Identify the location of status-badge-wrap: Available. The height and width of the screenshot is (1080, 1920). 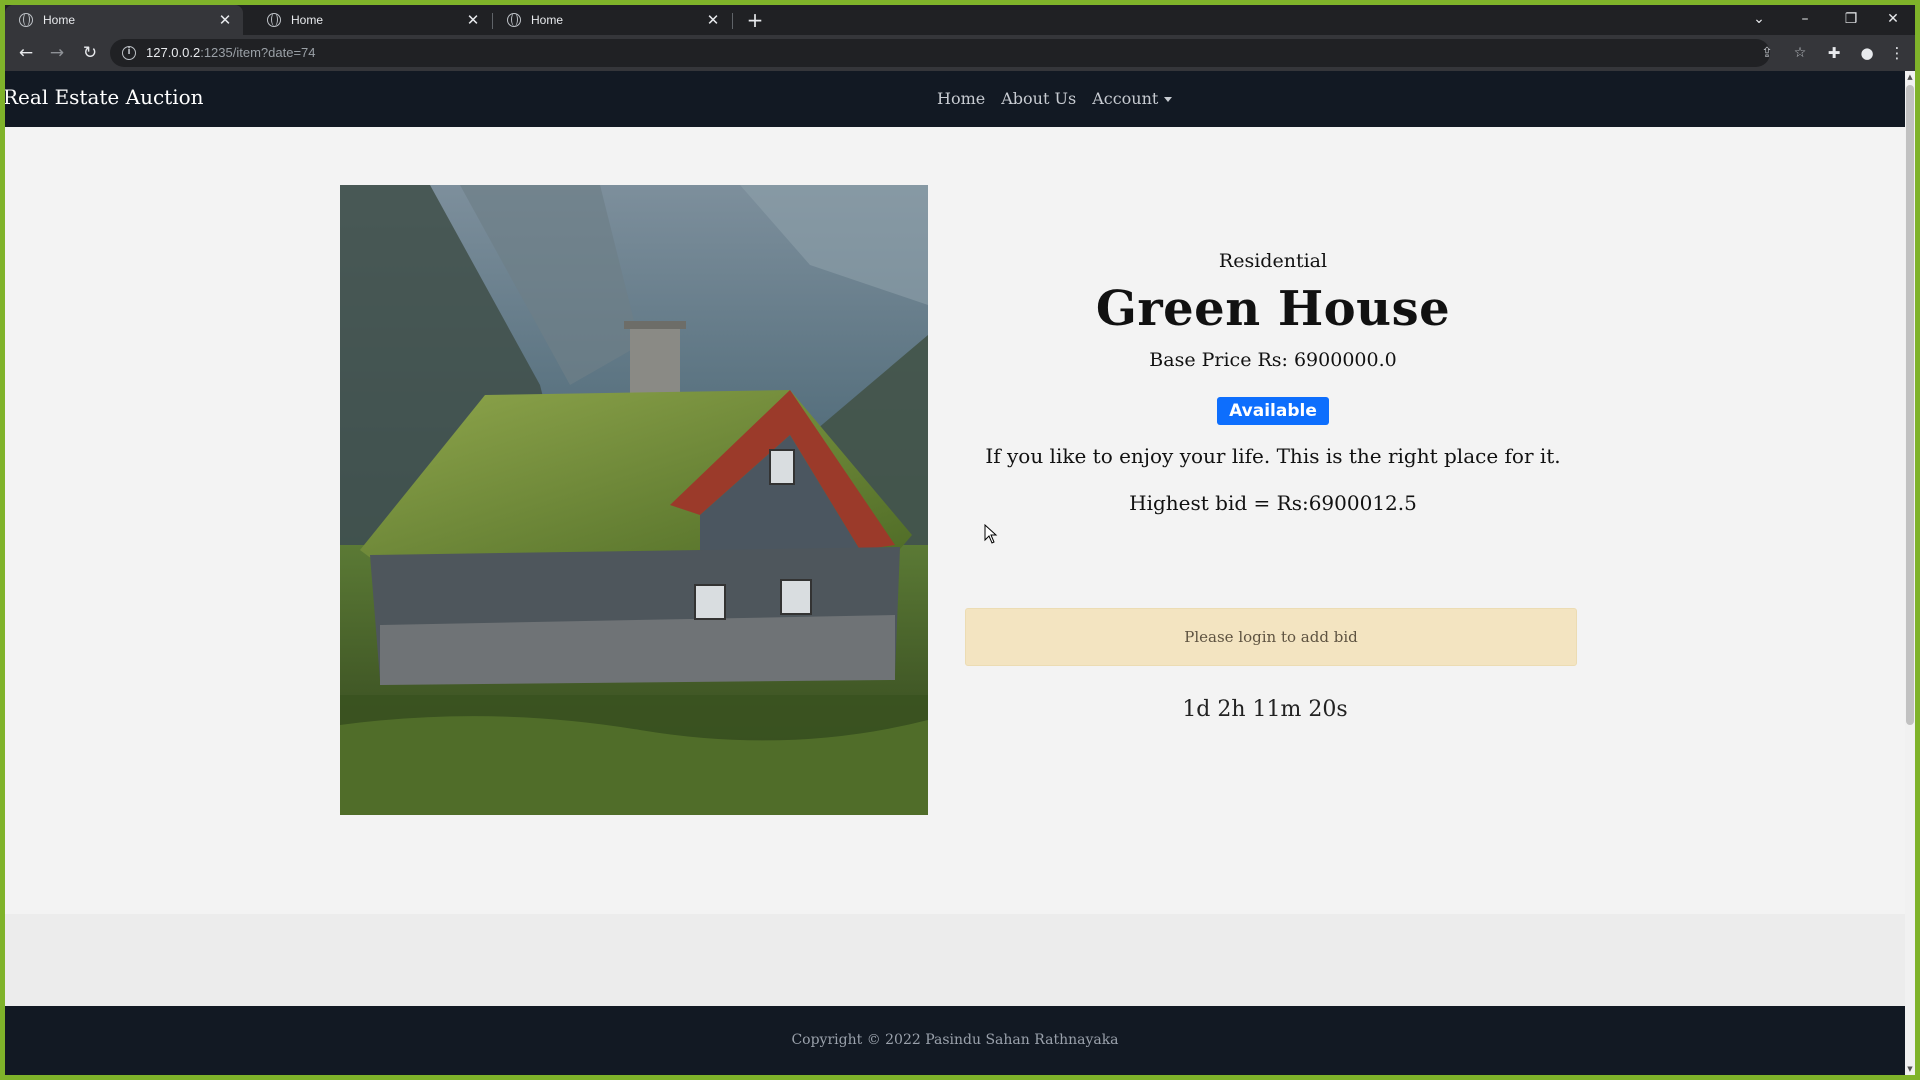
(1273, 411).